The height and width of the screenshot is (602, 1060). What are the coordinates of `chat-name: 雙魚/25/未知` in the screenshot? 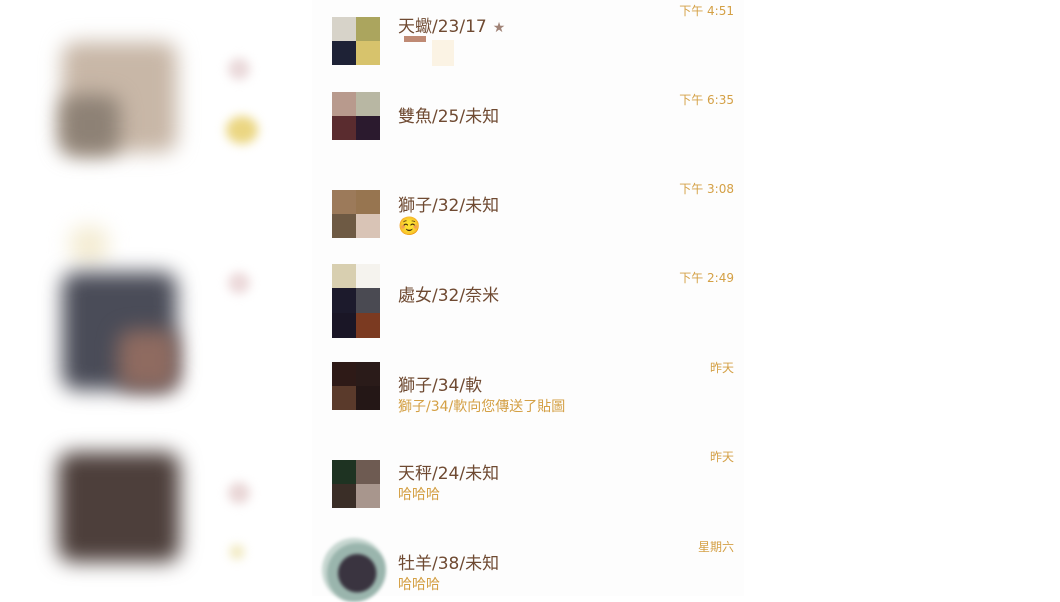 It's located at (449, 117).